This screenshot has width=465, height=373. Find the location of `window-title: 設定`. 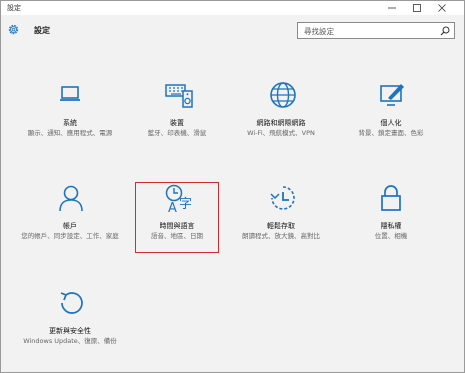

window-title: 設定 is located at coordinates (14, 8).